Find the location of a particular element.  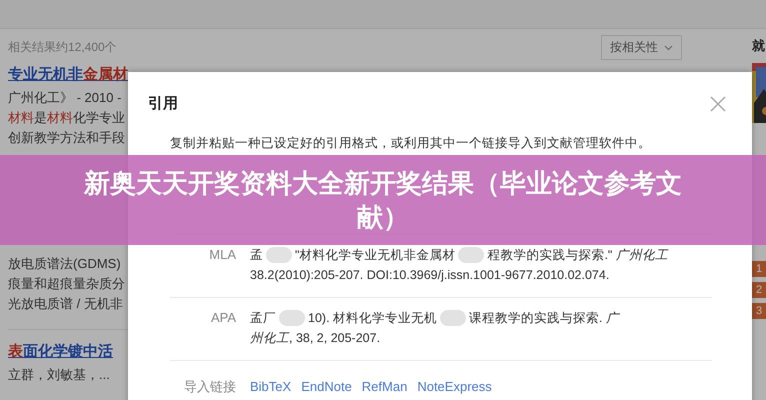

export-link: EndNote is located at coordinates (326, 387).